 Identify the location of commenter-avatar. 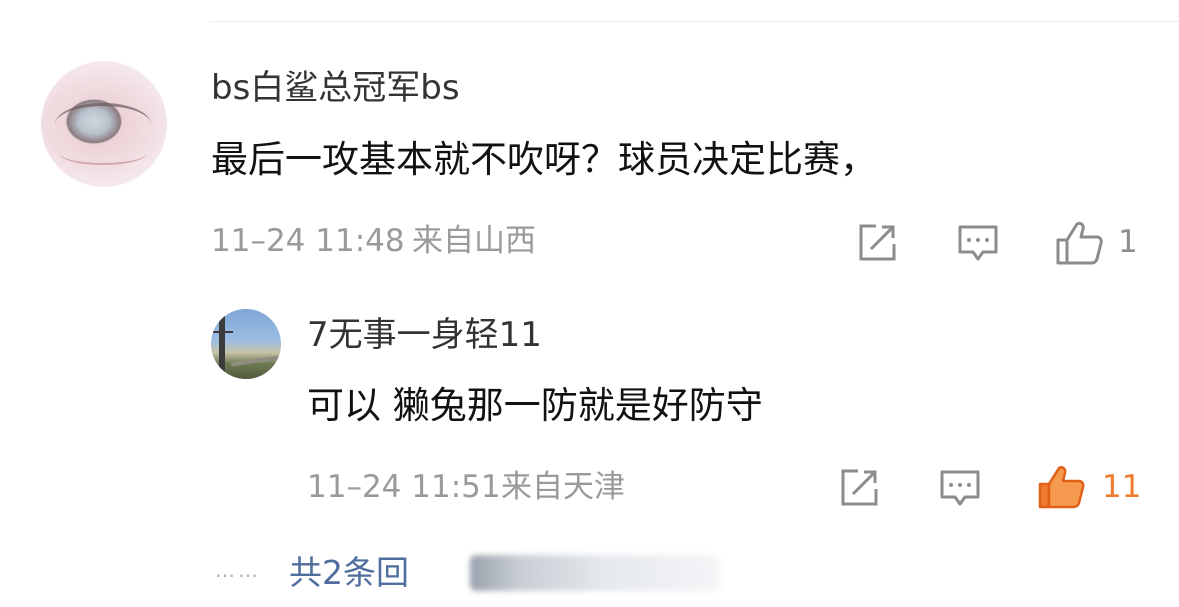
(104, 124).